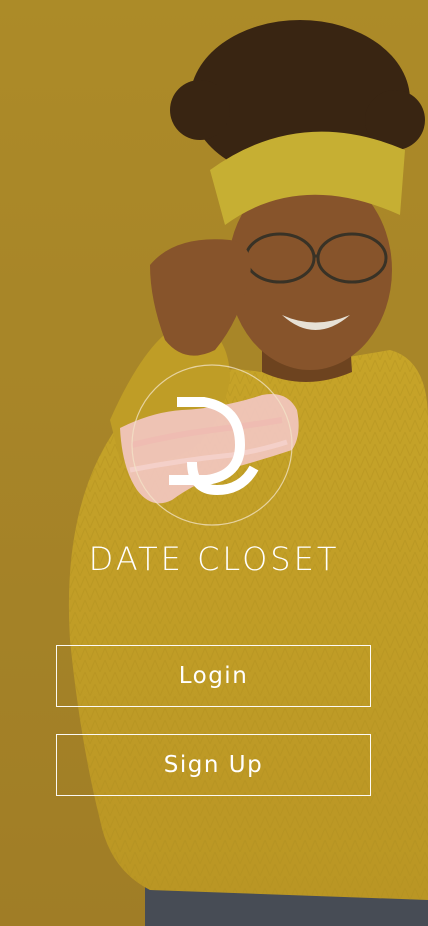  What do you see at coordinates (209, 445) in the screenshot?
I see `dc-monogram-logo-icon` at bounding box center [209, 445].